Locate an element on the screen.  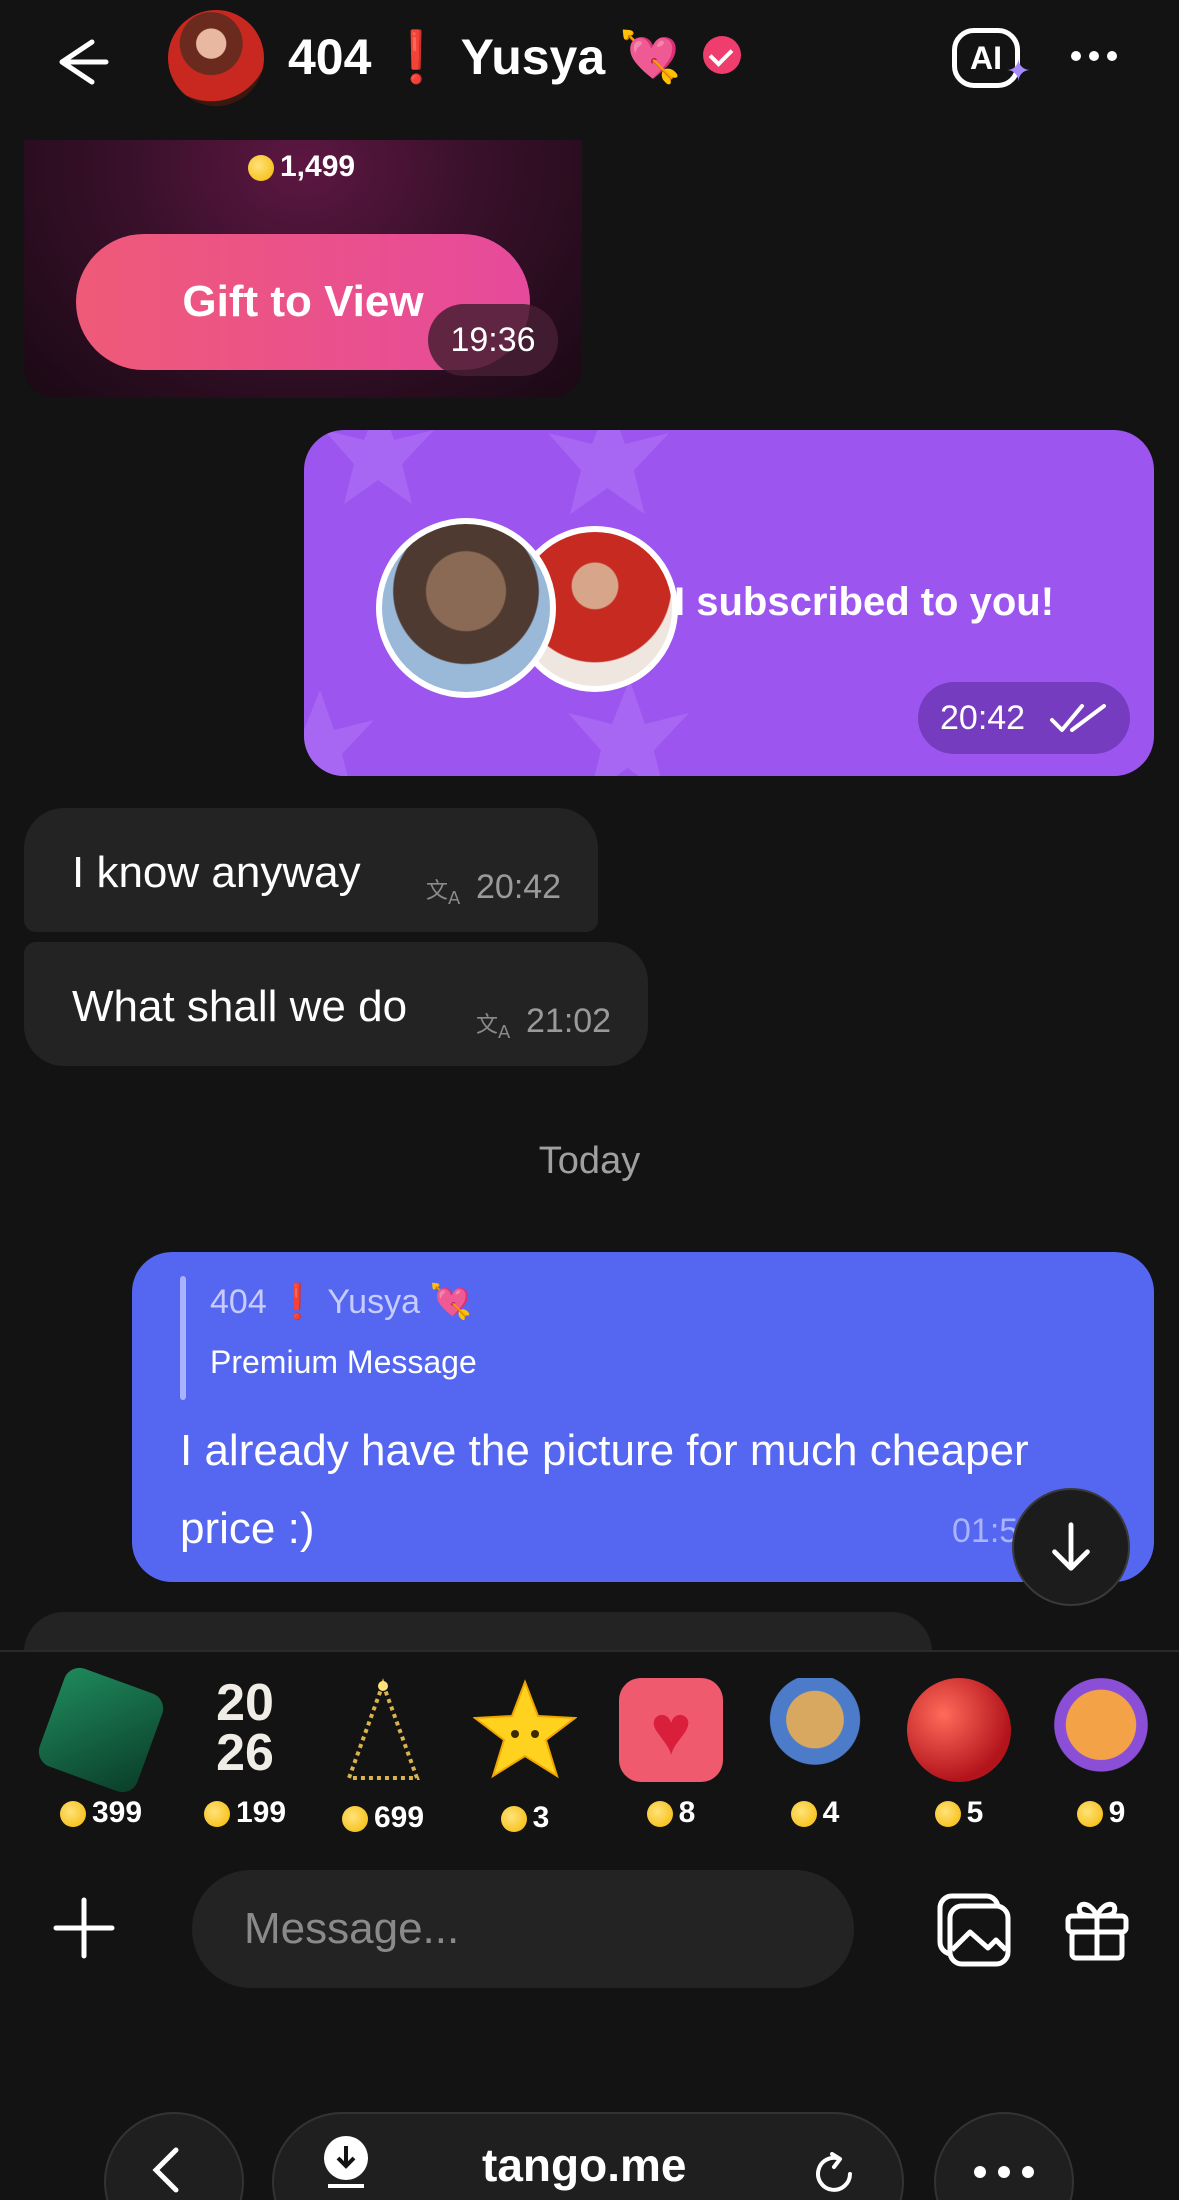
gift-price: 4 is located at coordinates (815, 1813).